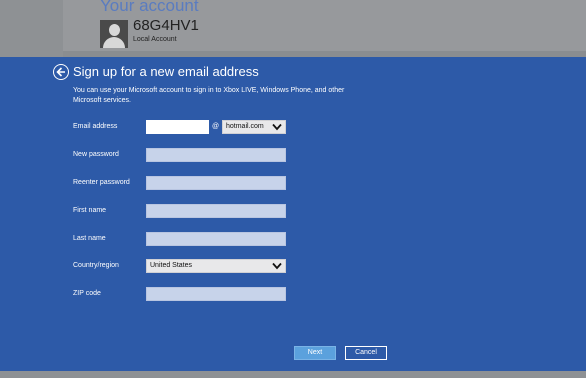  I want to click on back-arrow-icon, so click(61, 72).